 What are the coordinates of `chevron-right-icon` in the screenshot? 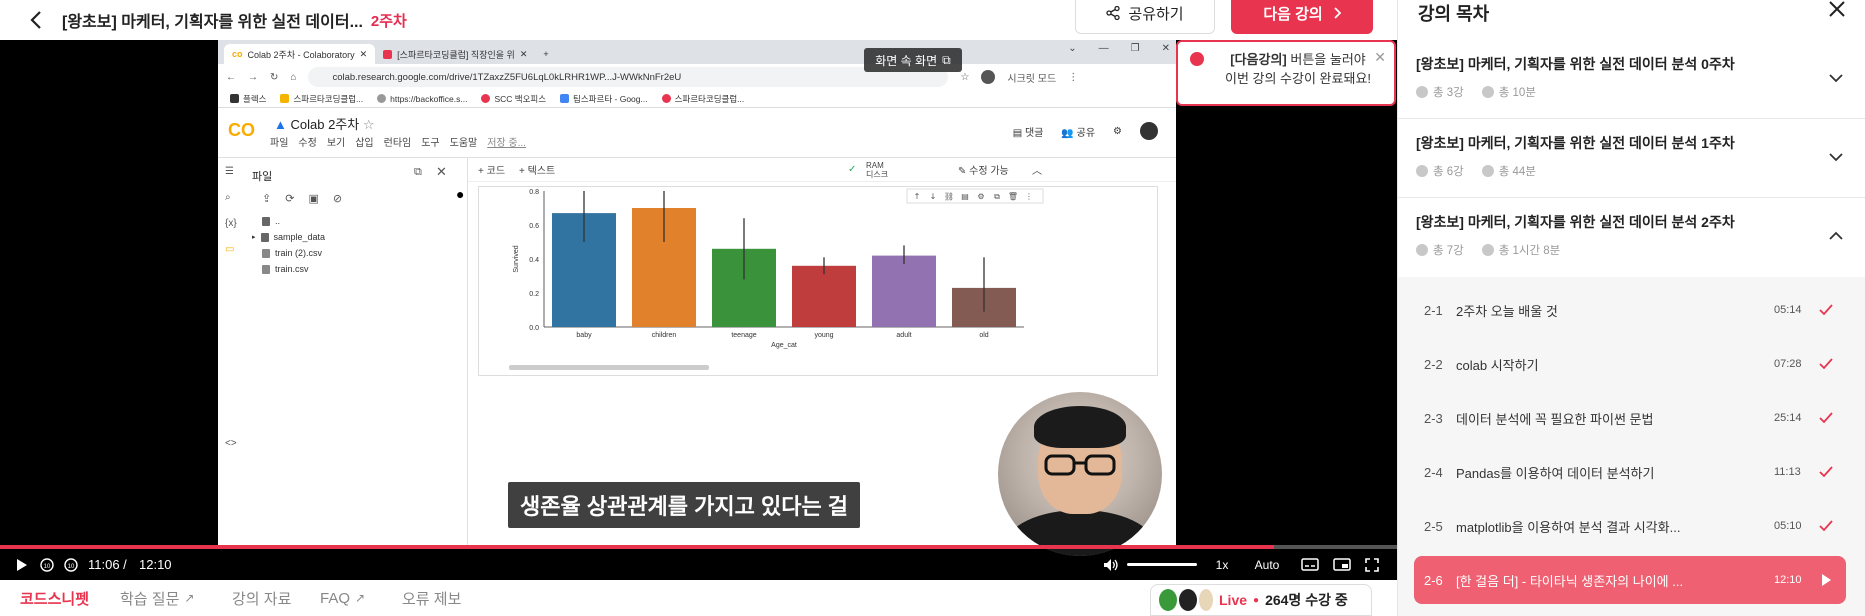 It's located at (1337, 13).